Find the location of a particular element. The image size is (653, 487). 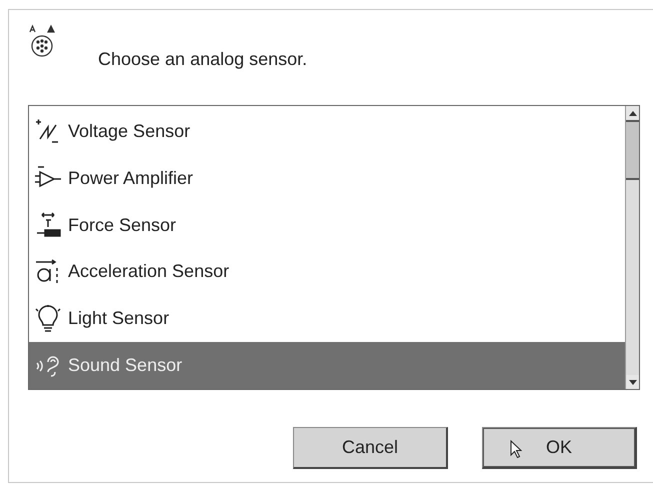

sensor-list-item: Sound Sensor is located at coordinates (327, 365).